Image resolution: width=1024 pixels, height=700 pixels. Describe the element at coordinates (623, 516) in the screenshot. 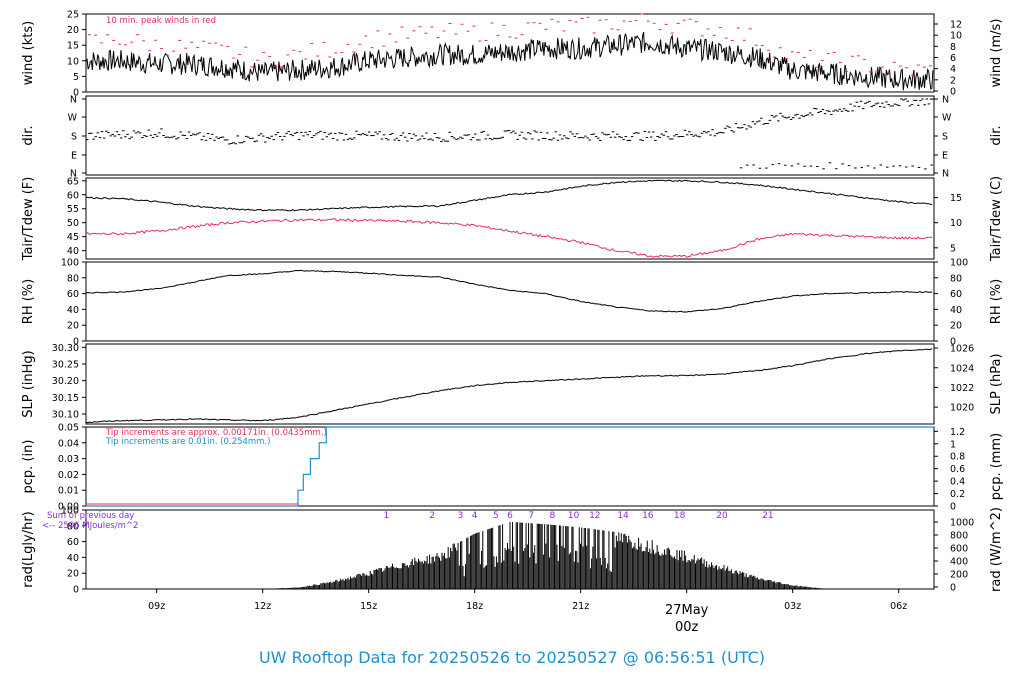

I see `hour-label: 14` at that location.